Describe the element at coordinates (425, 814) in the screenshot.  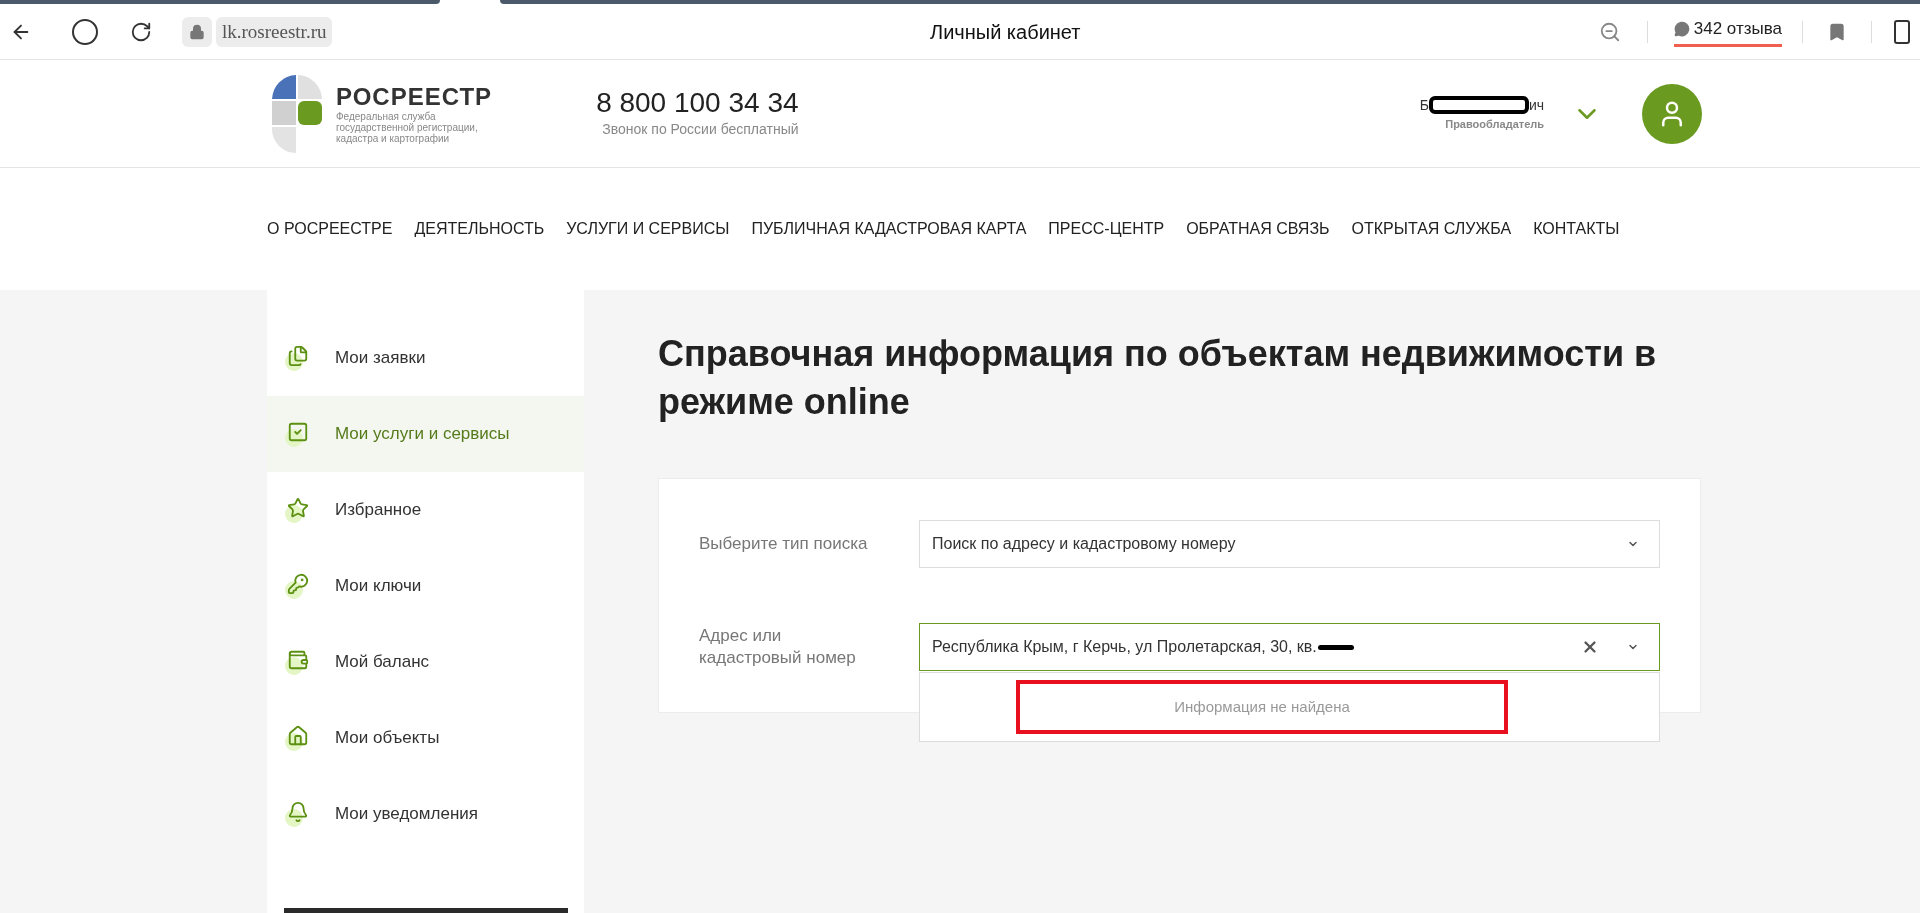
I see `sidebar-item: Мои уведомления` at that location.